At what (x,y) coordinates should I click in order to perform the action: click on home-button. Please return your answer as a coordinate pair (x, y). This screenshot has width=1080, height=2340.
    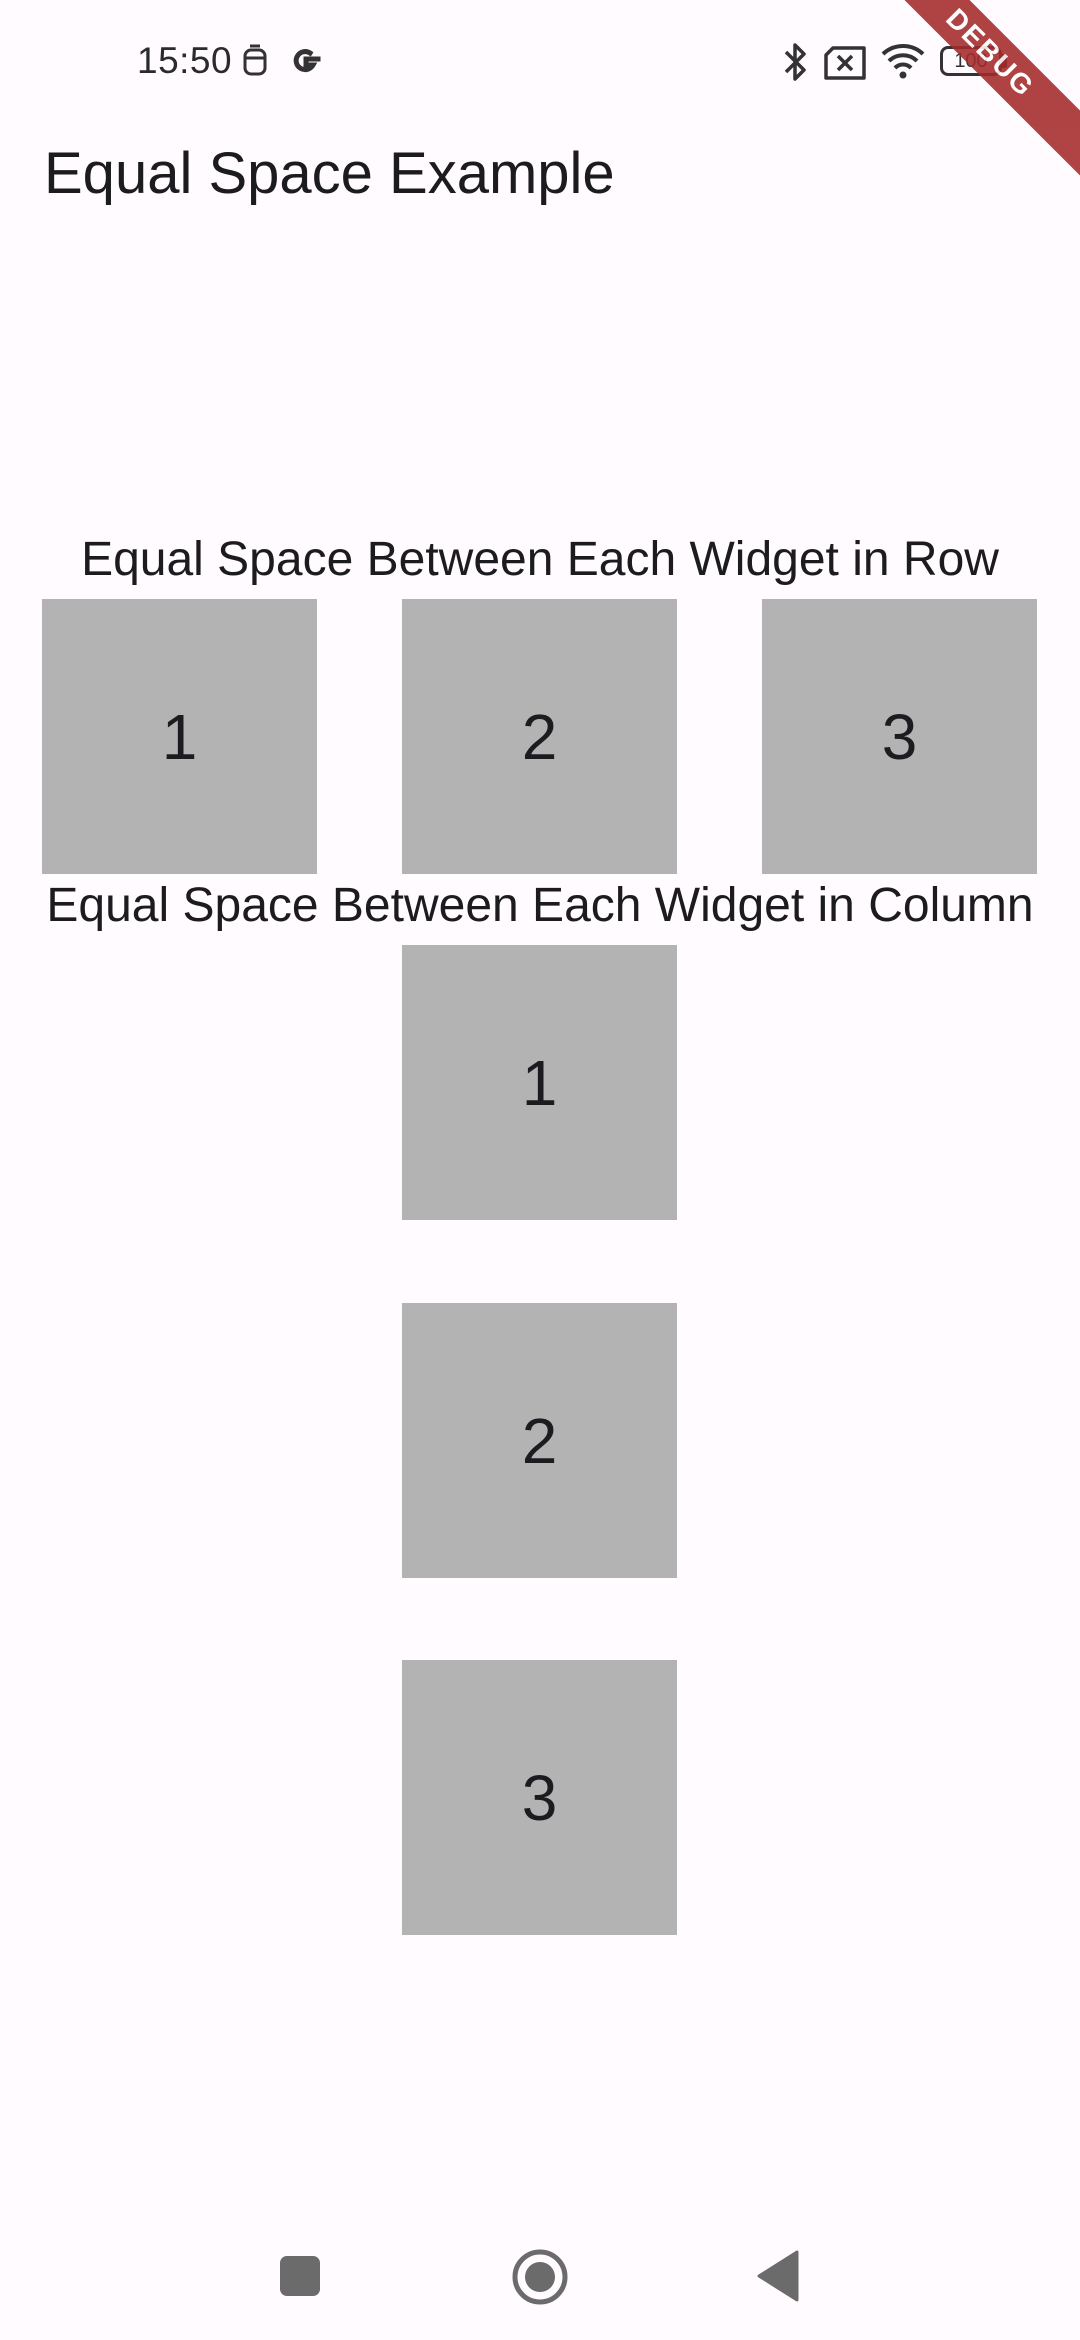
    Looking at the image, I should click on (540, 2277).